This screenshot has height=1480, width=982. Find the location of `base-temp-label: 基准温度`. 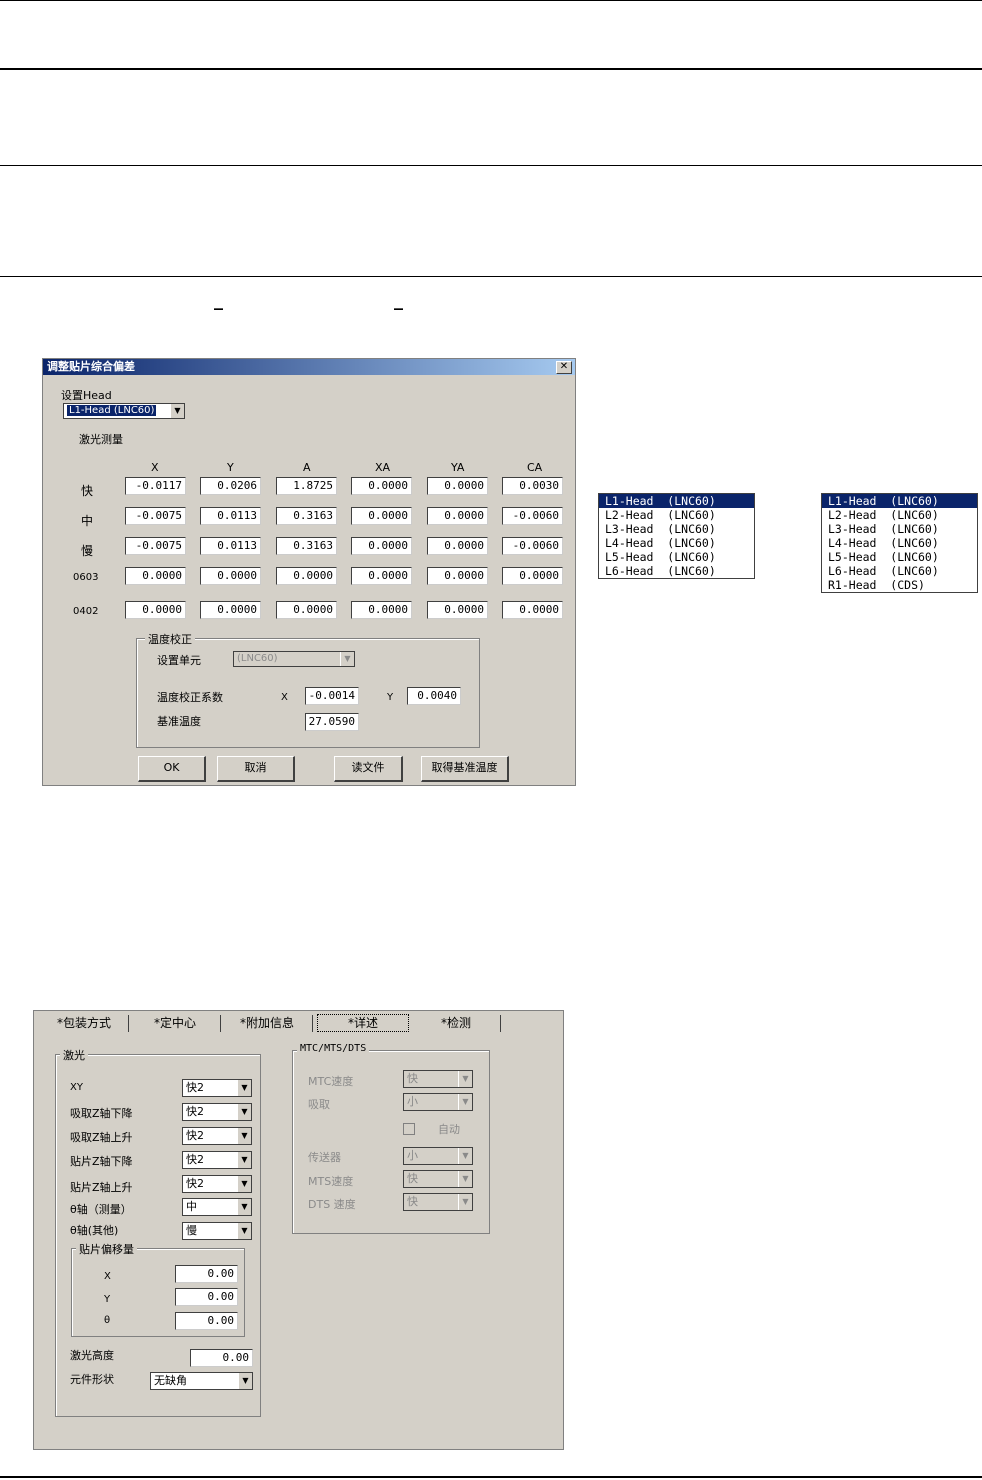

base-temp-label: 基准温度 is located at coordinates (179, 721).